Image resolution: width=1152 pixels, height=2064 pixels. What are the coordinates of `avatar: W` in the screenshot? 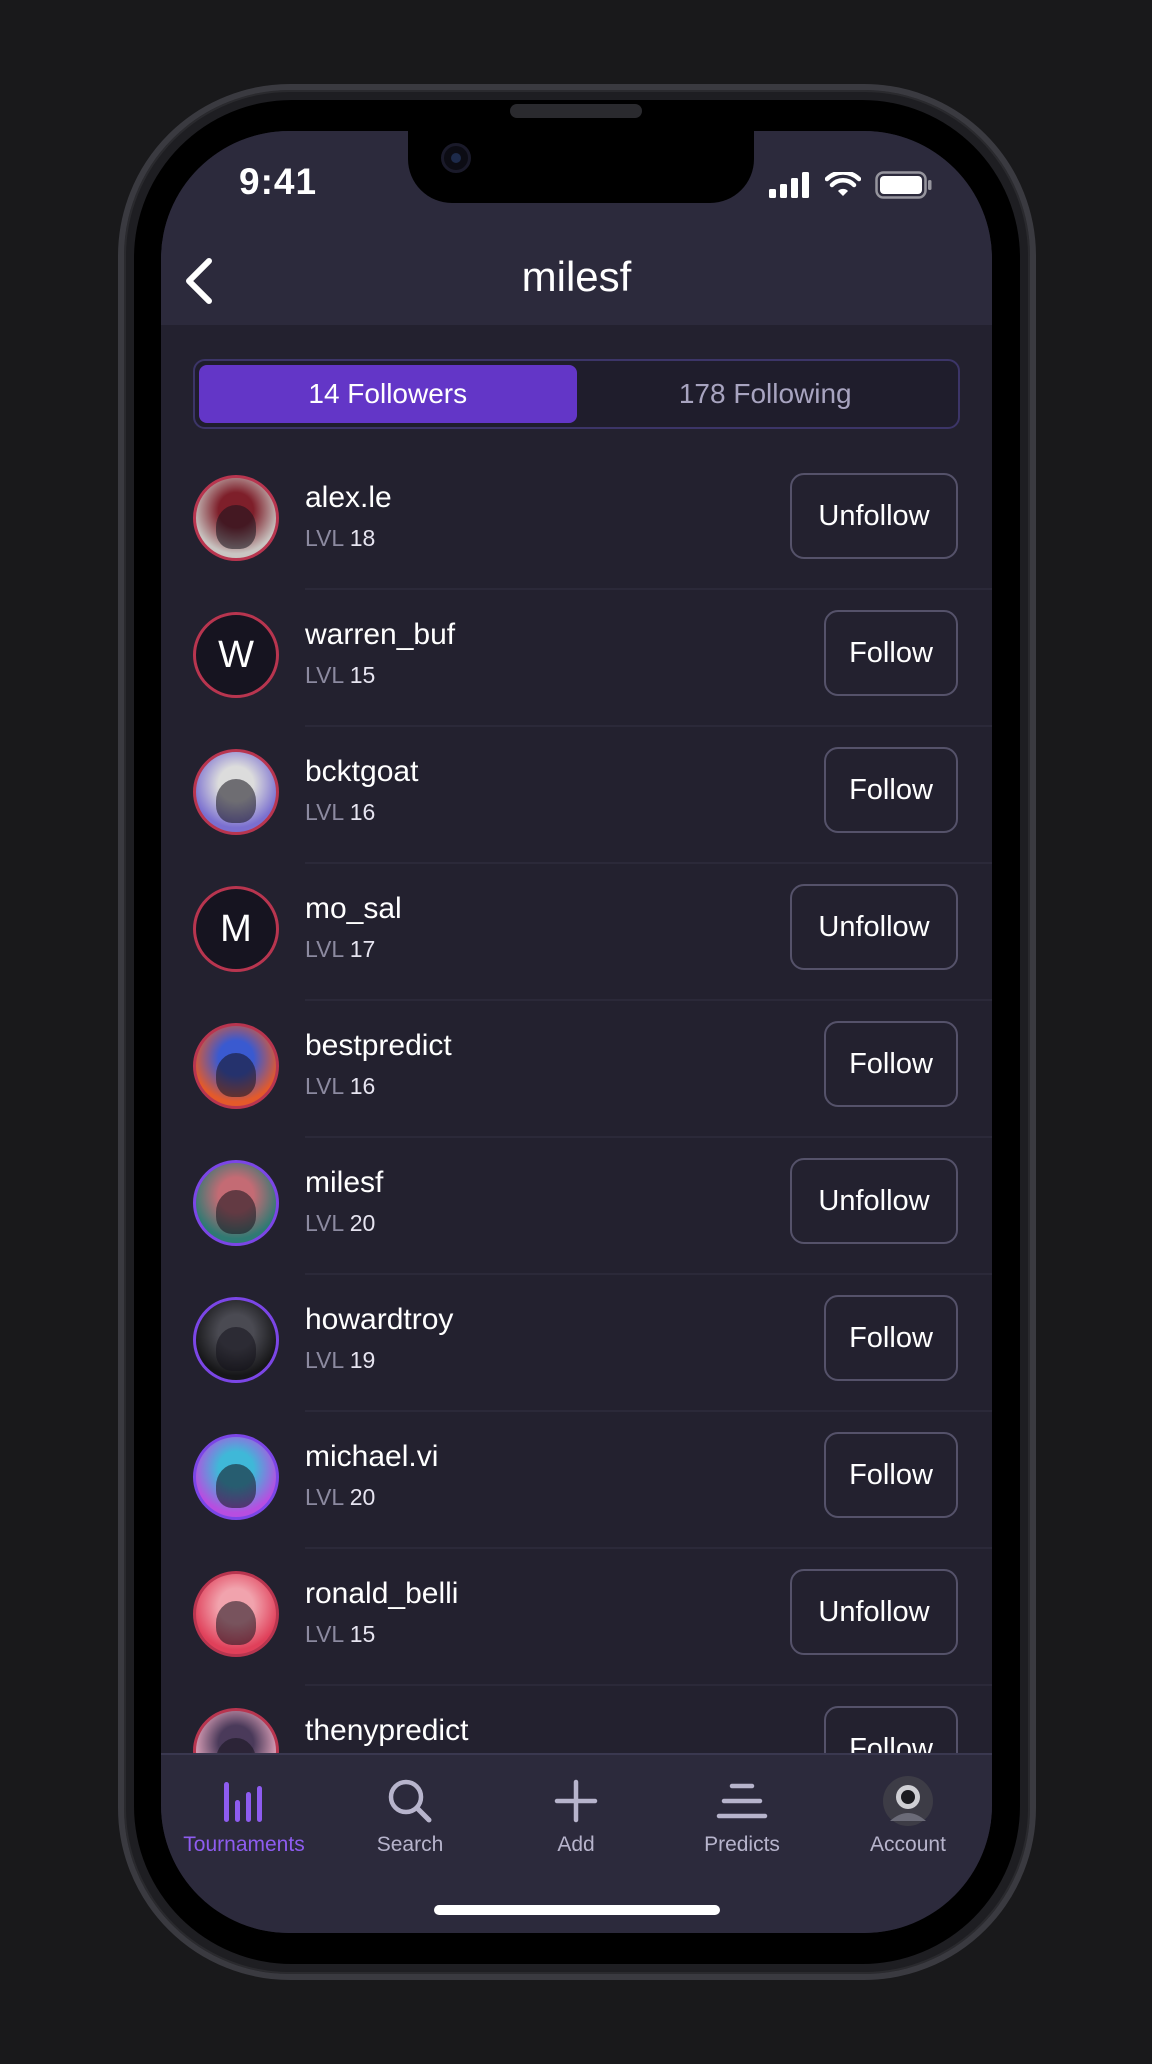 It's located at (236, 655).